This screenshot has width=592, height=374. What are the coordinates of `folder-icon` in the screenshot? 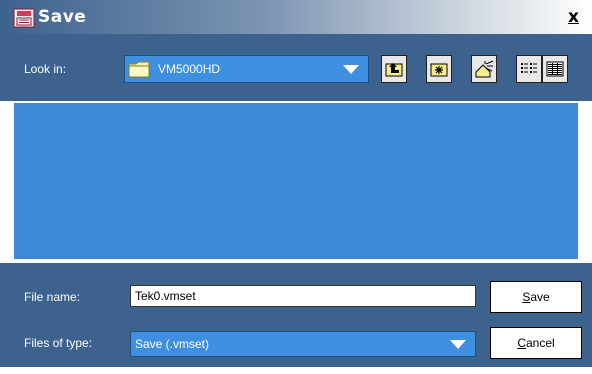 It's located at (139, 69).